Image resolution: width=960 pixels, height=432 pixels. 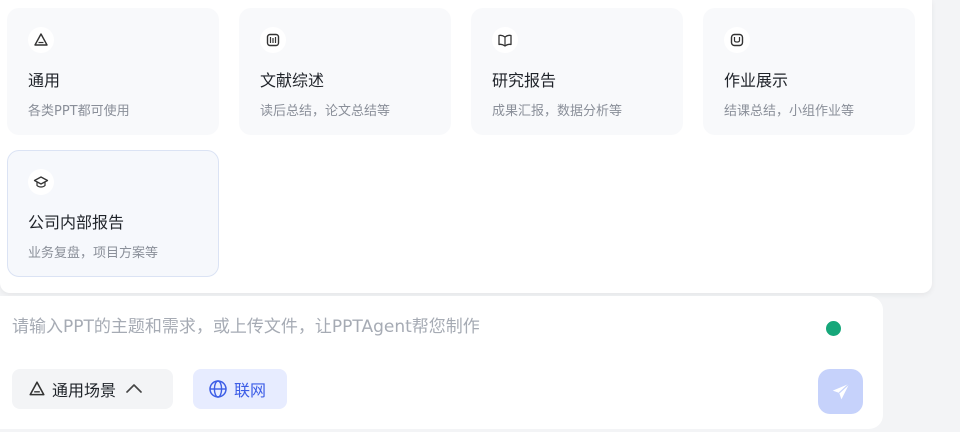 What do you see at coordinates (833, 328) in the screenshot?
I see `status-indicator` at bounding box center [833, 328].